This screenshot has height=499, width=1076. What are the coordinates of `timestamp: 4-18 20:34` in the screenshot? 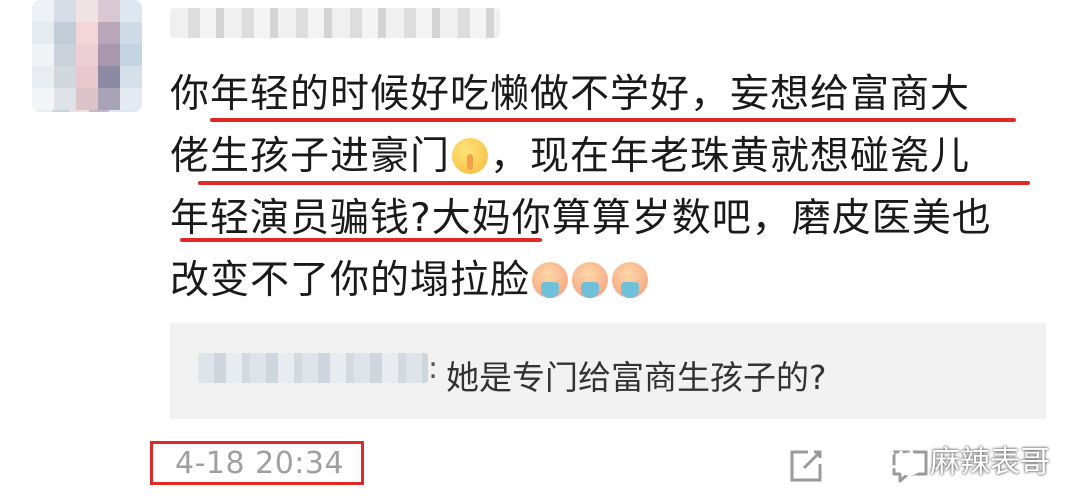 It's located at (260, 463).